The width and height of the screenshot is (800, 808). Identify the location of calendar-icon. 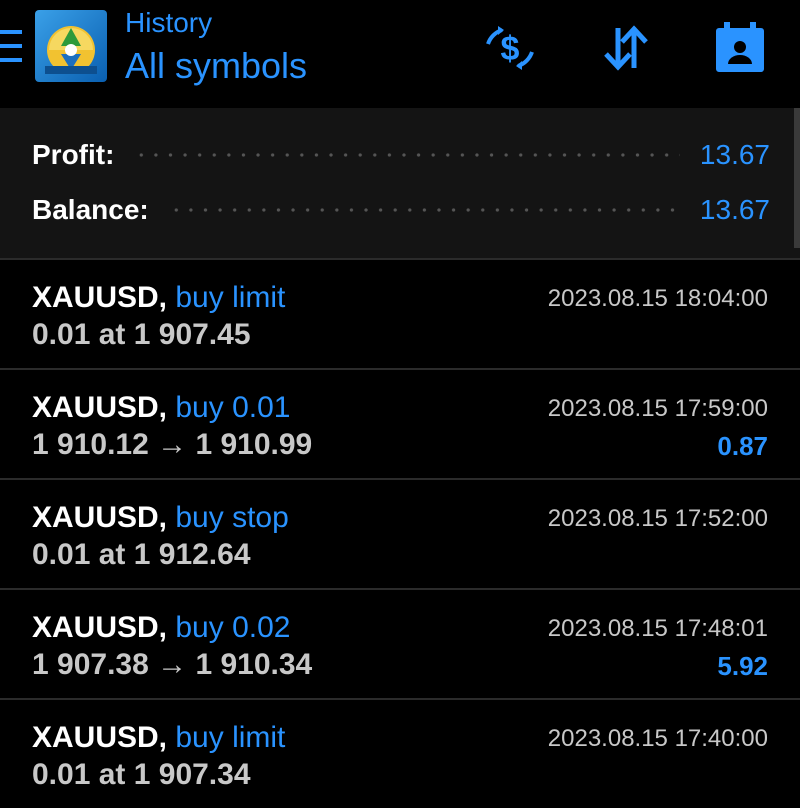
(740, 47).